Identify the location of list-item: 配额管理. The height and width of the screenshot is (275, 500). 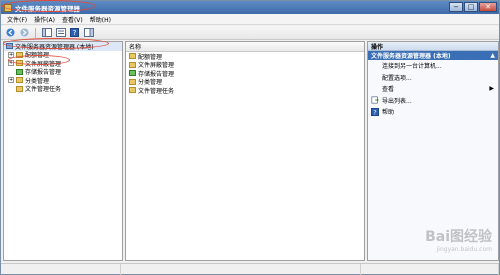
(245, 56).